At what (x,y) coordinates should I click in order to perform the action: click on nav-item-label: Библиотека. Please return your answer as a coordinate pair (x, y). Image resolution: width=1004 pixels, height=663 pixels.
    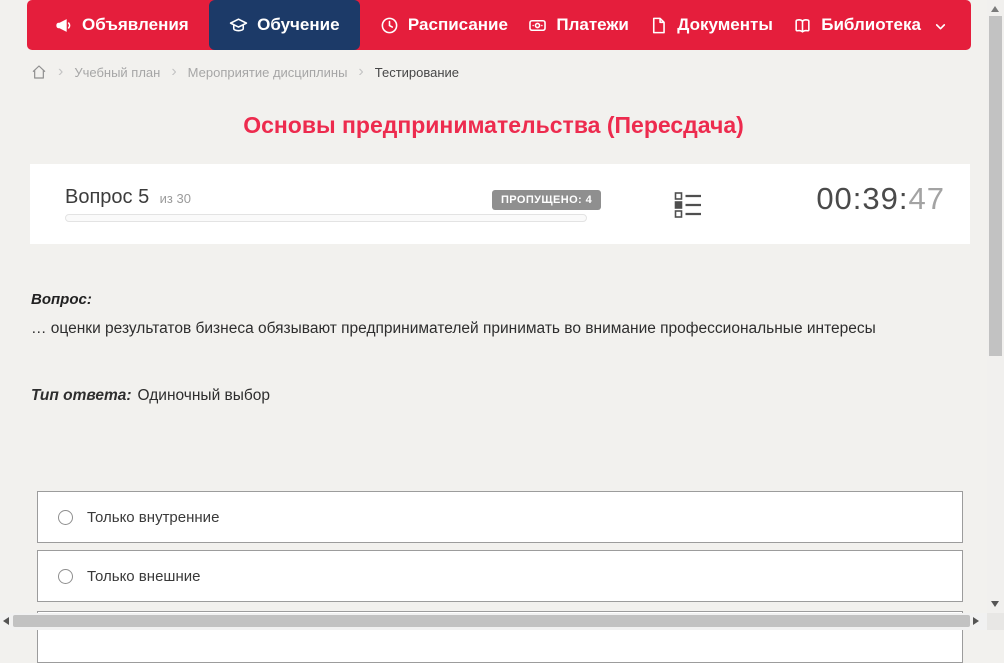
    Looking at the image, I should click on (871, 24).